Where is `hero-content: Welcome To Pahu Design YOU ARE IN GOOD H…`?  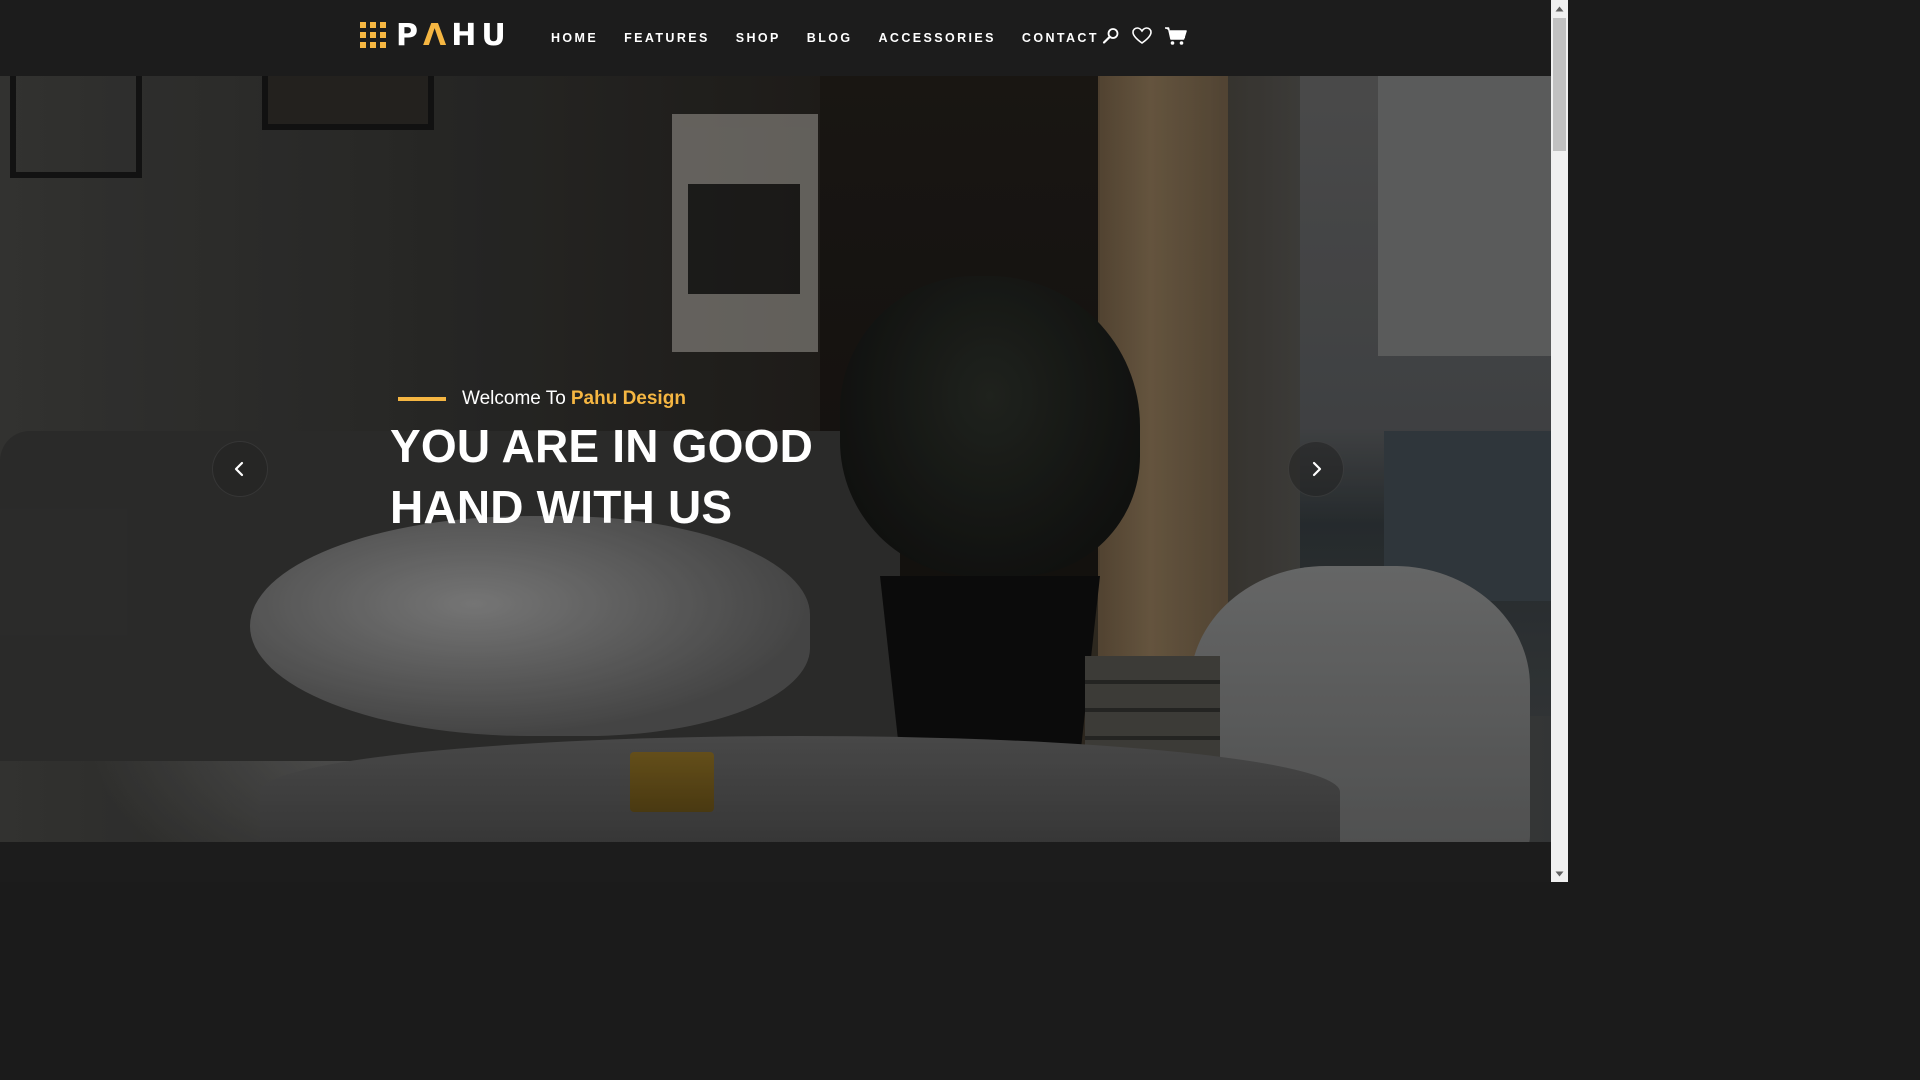
hero-content: Welcome To Pahu Design YOU ARE IN GOOD H… is located at coordinates (650, 461).